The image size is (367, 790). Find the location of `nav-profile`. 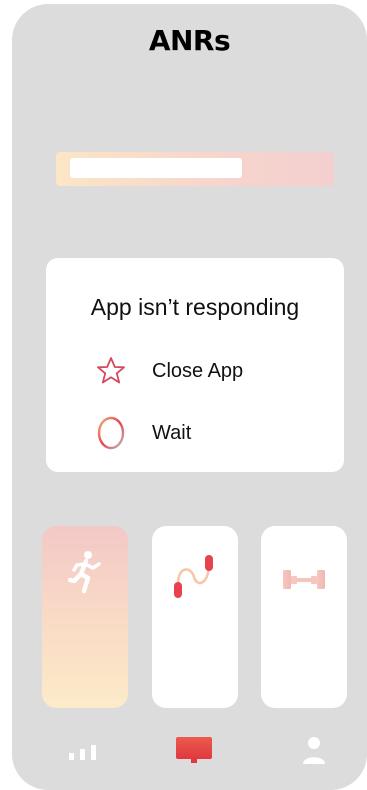

nav-profile is located at coordinates (314, 752).